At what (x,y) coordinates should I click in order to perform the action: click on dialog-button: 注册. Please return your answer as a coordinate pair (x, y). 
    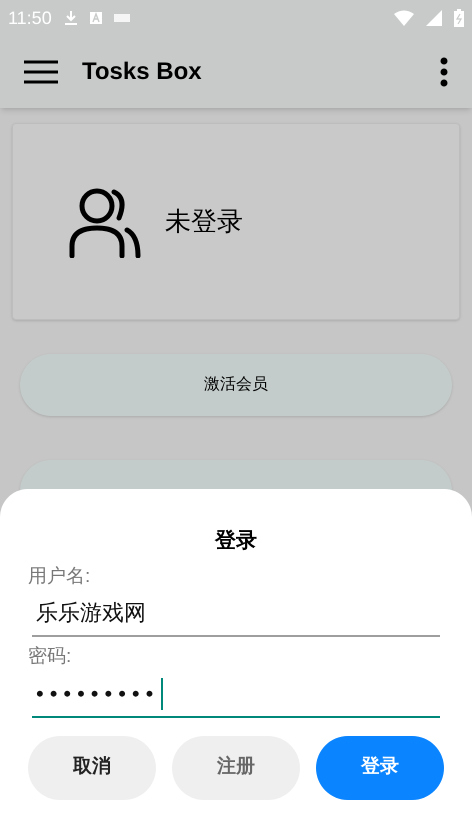
    Looking at the image, I should click on (236, 768).